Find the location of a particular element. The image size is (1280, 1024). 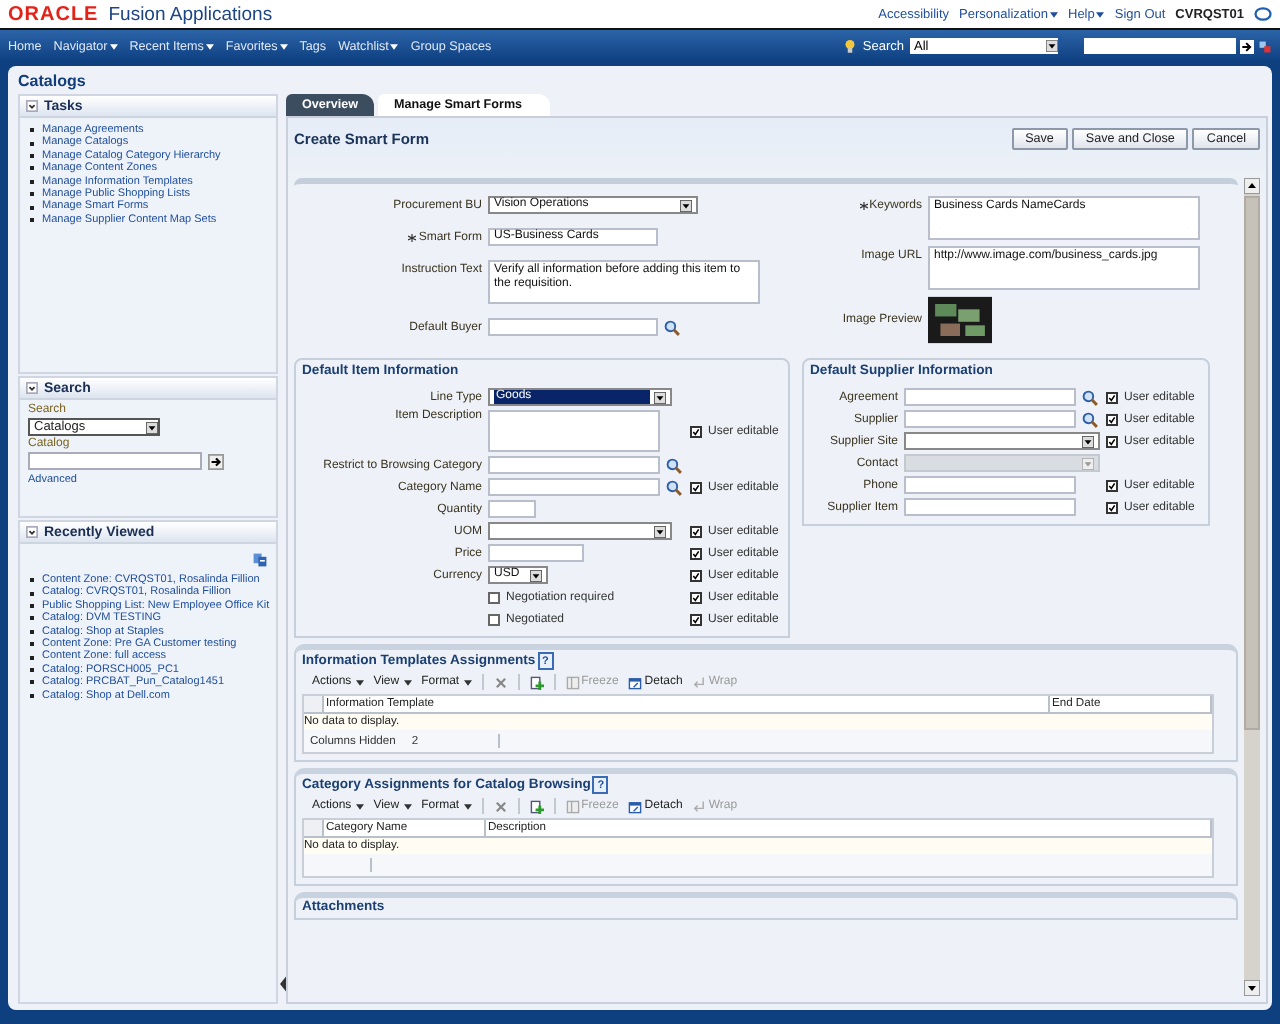

scroll-down-icon is located at coordinates (1252, 988).